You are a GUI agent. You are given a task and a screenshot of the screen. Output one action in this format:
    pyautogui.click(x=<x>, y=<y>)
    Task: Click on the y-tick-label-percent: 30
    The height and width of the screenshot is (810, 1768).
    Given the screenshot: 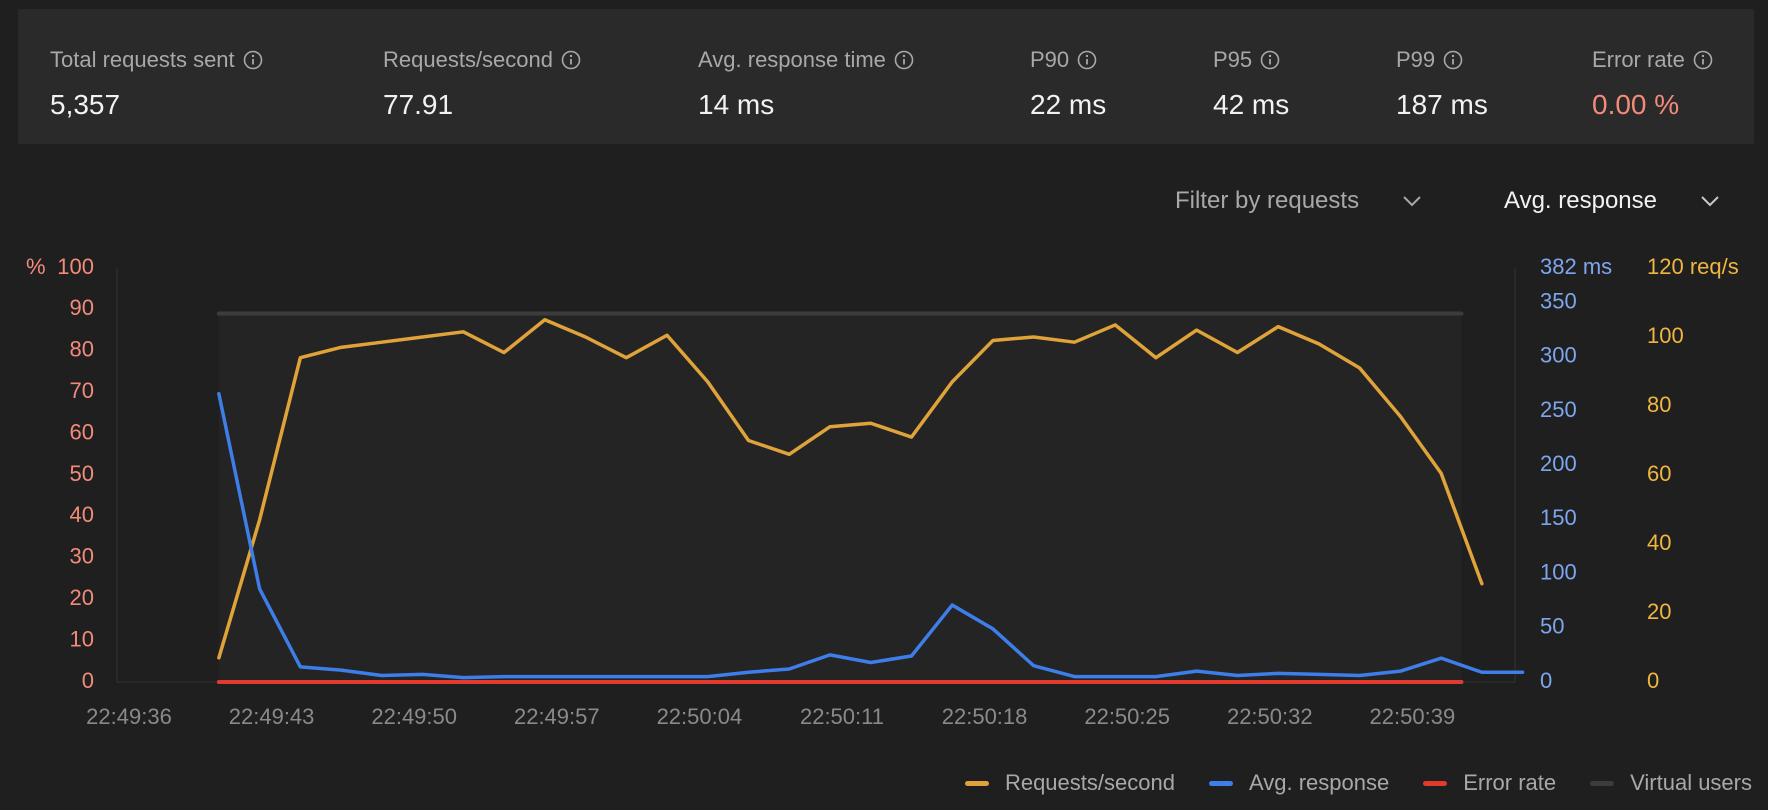 What is the action you would take?
    pyautogui.click(x=82, y=556)
    